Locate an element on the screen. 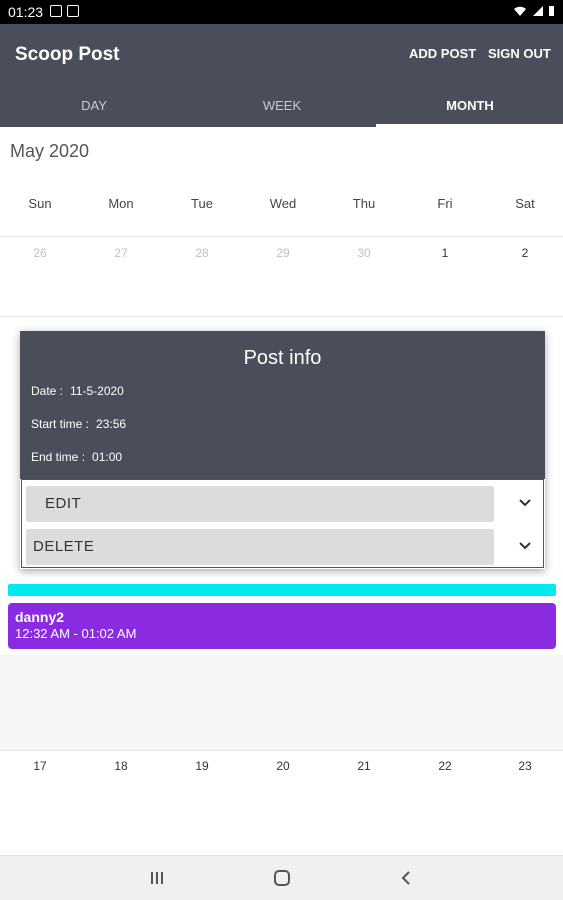 This screenshot has width=563, height=900. weekday-label: Tue is located at coordinates (202, 203).